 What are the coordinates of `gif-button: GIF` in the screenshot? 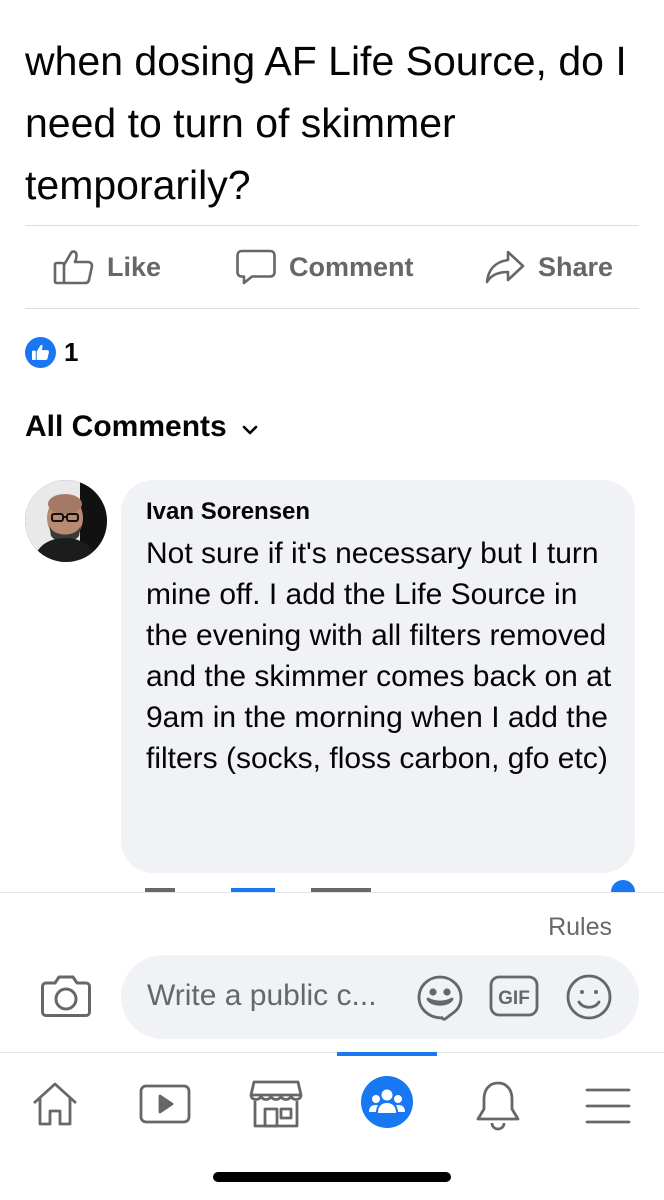 It's located at (514, 998).